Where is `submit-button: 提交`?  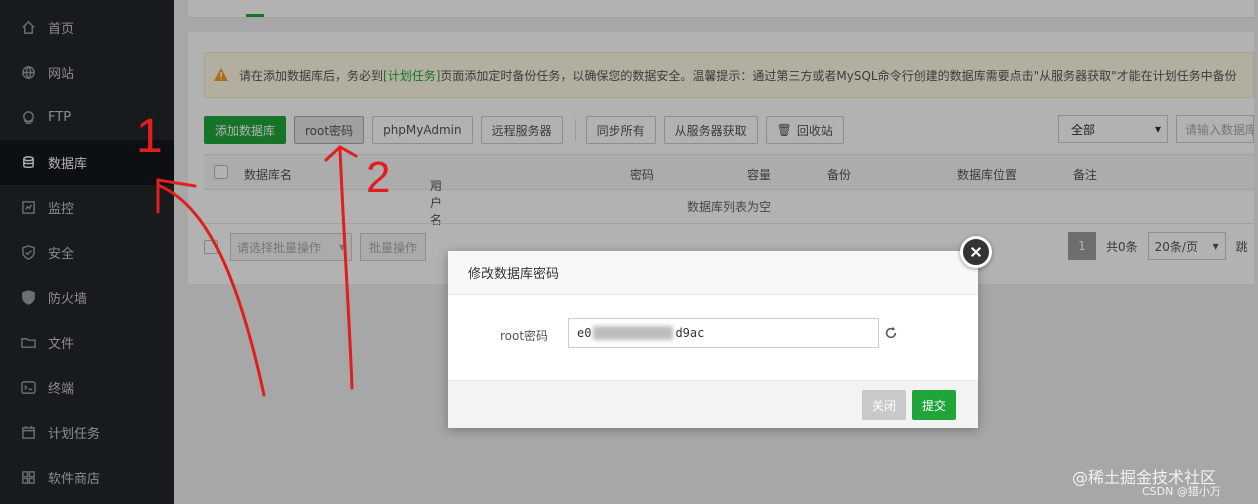
submit-button: 提交 is located at coordinates (934, 405).